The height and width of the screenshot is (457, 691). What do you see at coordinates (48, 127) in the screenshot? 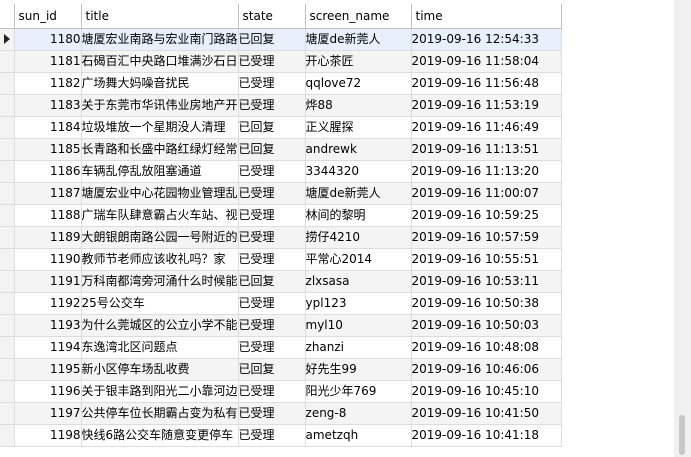
I see `cell-sun-id: 1184` at bounding box center [48, 127].